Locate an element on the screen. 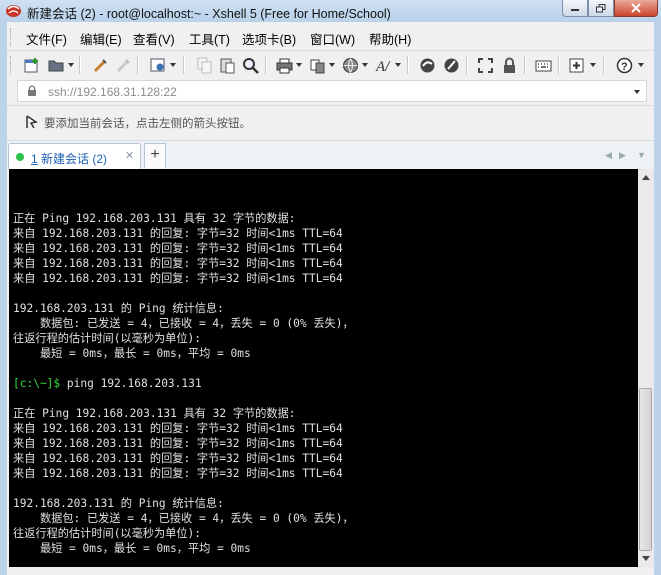 This screenshot has height=575, width=661. menu-view: 查看(V) is located at coordinates (154, 38).